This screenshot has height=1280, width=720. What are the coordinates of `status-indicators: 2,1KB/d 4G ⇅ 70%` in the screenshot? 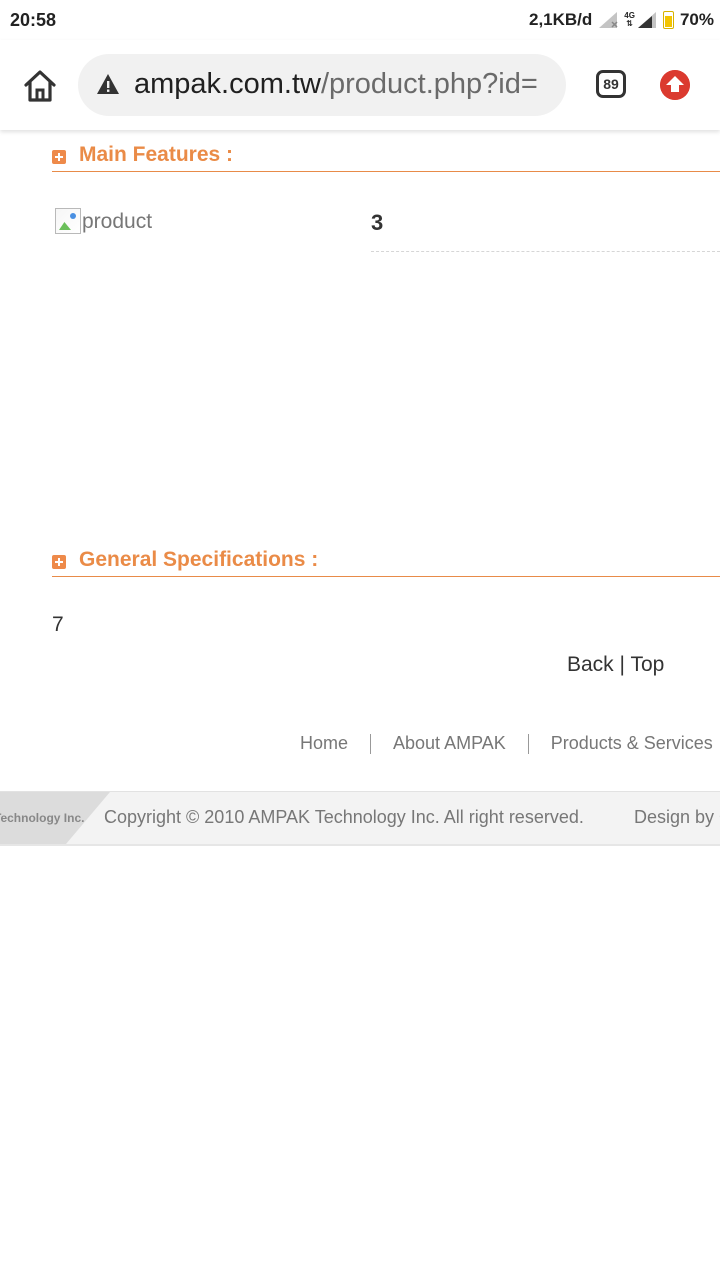 It's located at (621, 20).